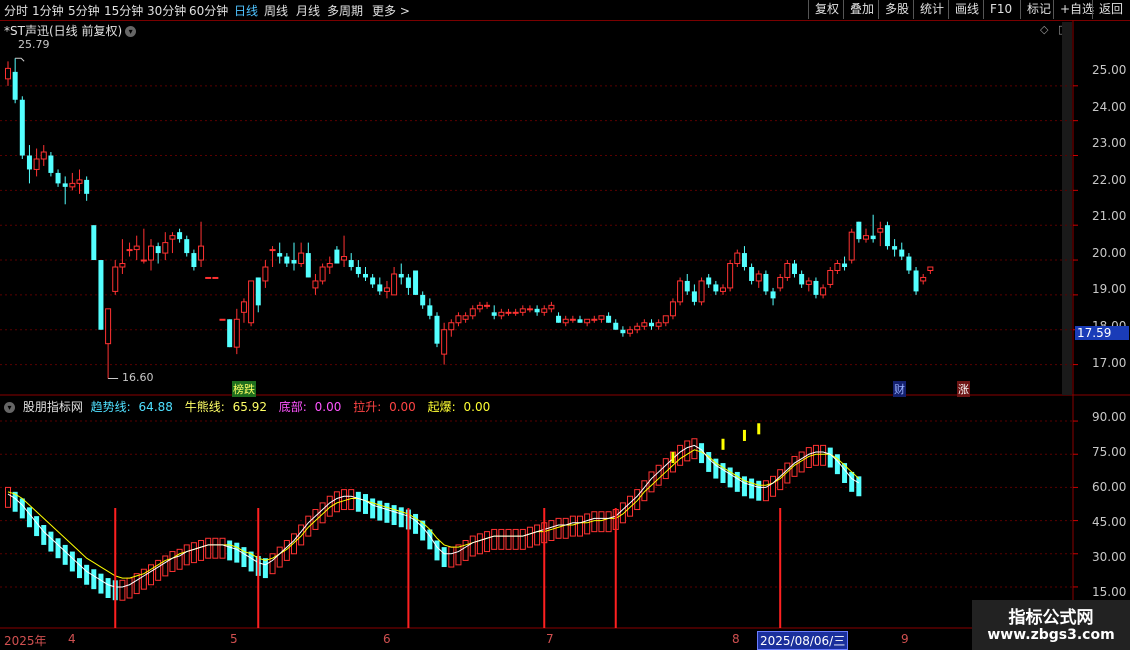  I want to click on price-tick: 24.00, so click(1109, 107).